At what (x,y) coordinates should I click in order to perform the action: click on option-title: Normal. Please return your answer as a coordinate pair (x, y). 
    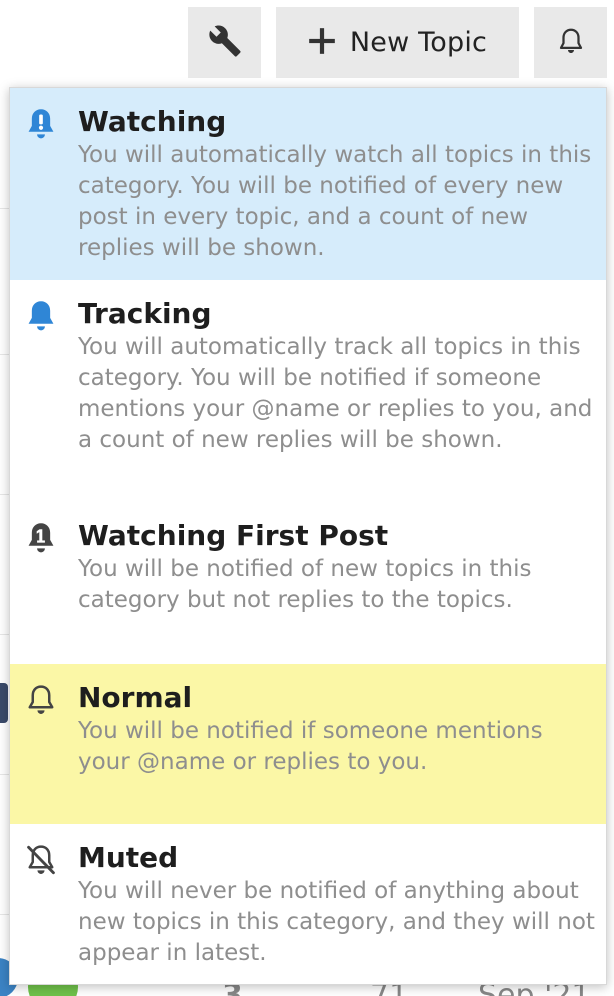
    Looking at the image, I should click on (135, 697).